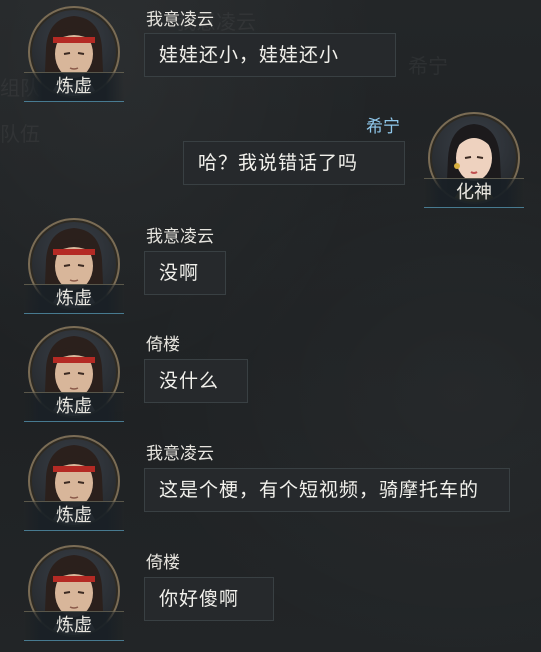 This screenshot has width=541, height=652. Describe the element at coordinates (428, 66) in the screenshot. I see `background-ghost-text: 希宁` at that location.